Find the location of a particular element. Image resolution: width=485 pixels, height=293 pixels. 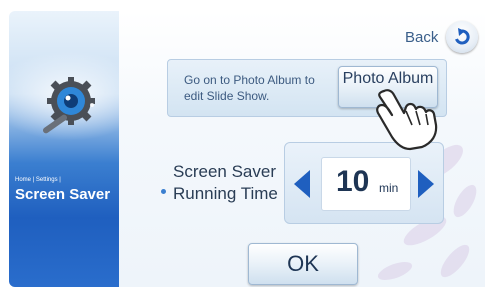

arrow-left-icon is located at coordinates (302, 184).